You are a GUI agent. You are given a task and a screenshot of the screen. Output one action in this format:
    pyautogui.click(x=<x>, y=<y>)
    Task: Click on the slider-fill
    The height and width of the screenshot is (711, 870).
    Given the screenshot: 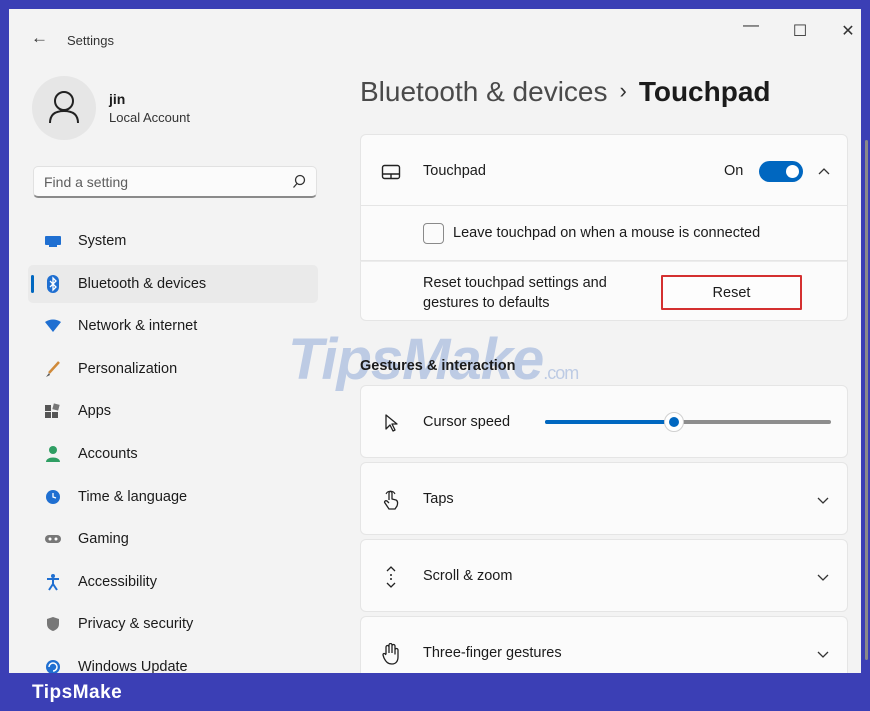 What is the action you would take?
    pyautogui.click(x=609, y=422)
    